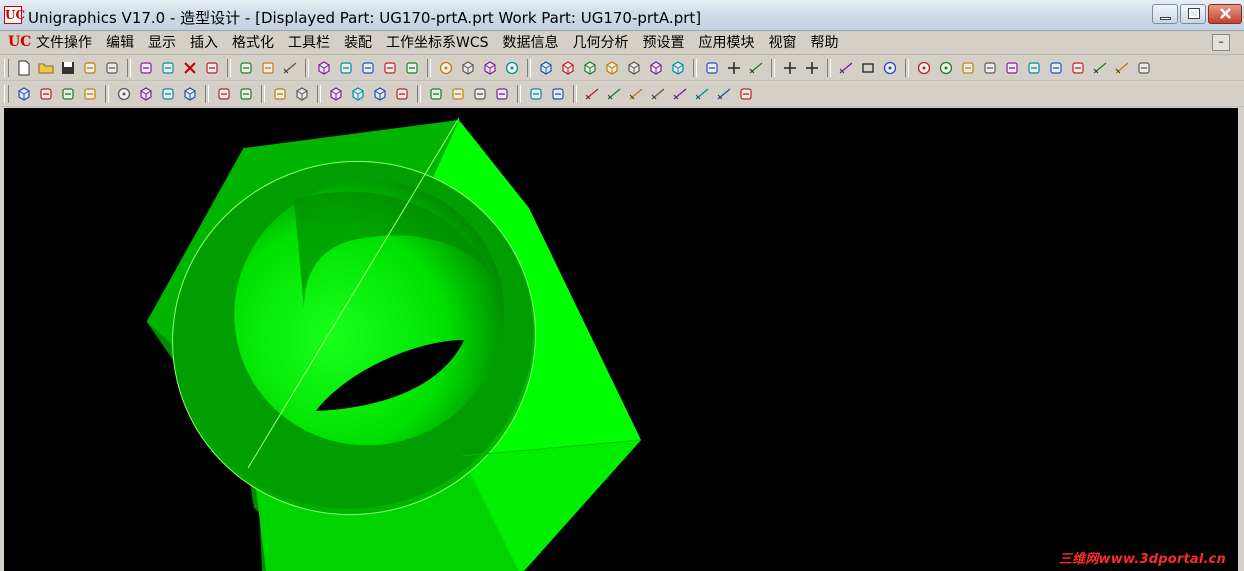 The width and height of the screenshot is (1244, 571). I want to click on hierarchy-icon, so click(290, 68).